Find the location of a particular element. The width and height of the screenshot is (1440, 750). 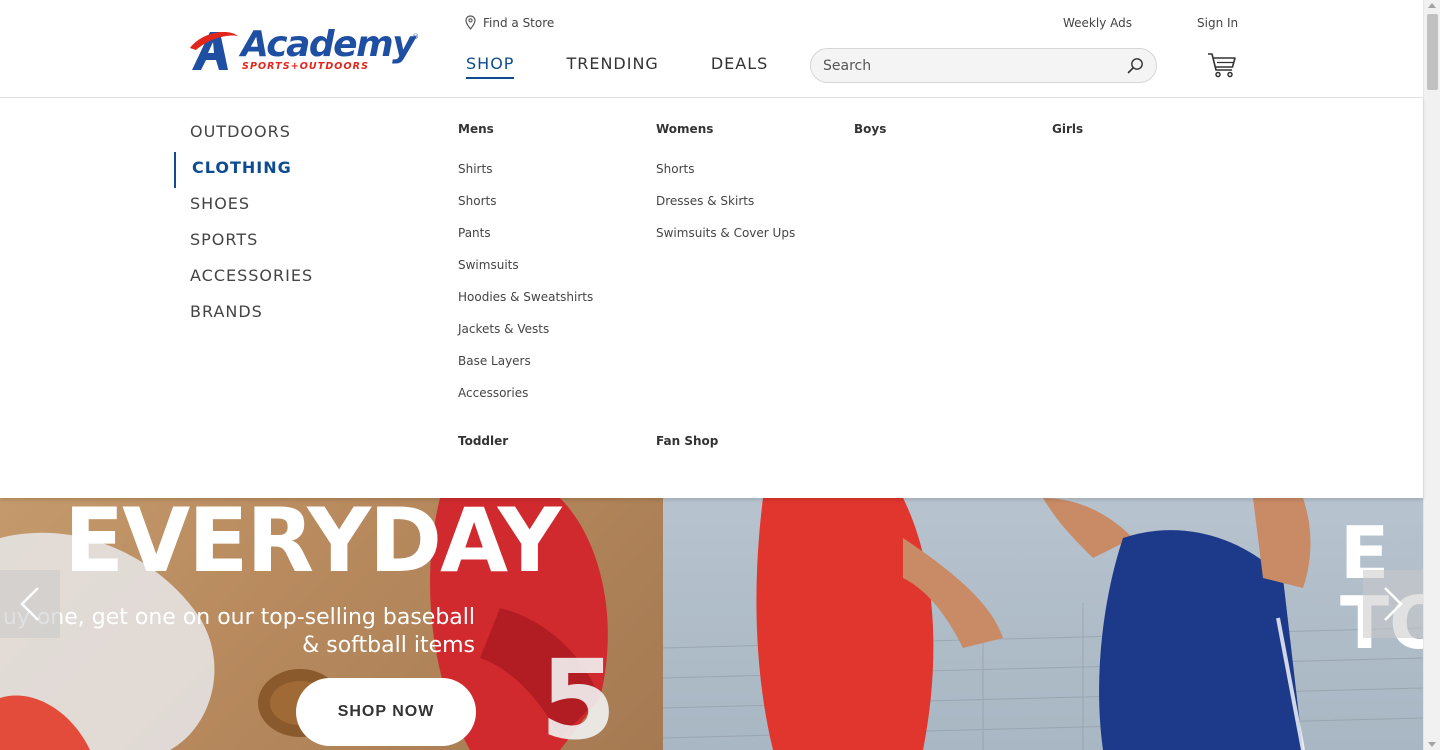

category-accessories: ACCESSORIES is located at coordinates (251, 282).